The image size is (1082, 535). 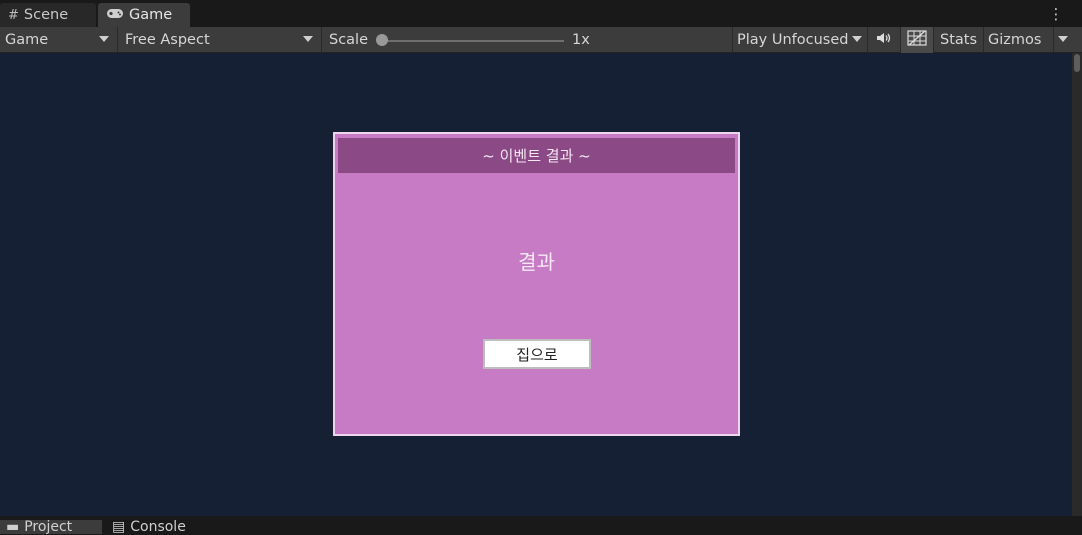 I want to click on grid-toggle-icon, so click(x=917, y=40).